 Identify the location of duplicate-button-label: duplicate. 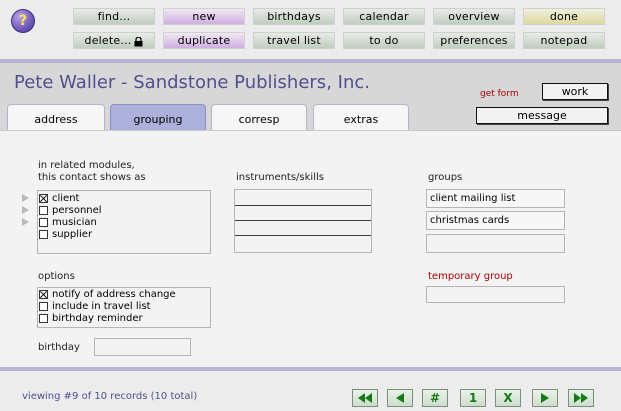
(204, 40).